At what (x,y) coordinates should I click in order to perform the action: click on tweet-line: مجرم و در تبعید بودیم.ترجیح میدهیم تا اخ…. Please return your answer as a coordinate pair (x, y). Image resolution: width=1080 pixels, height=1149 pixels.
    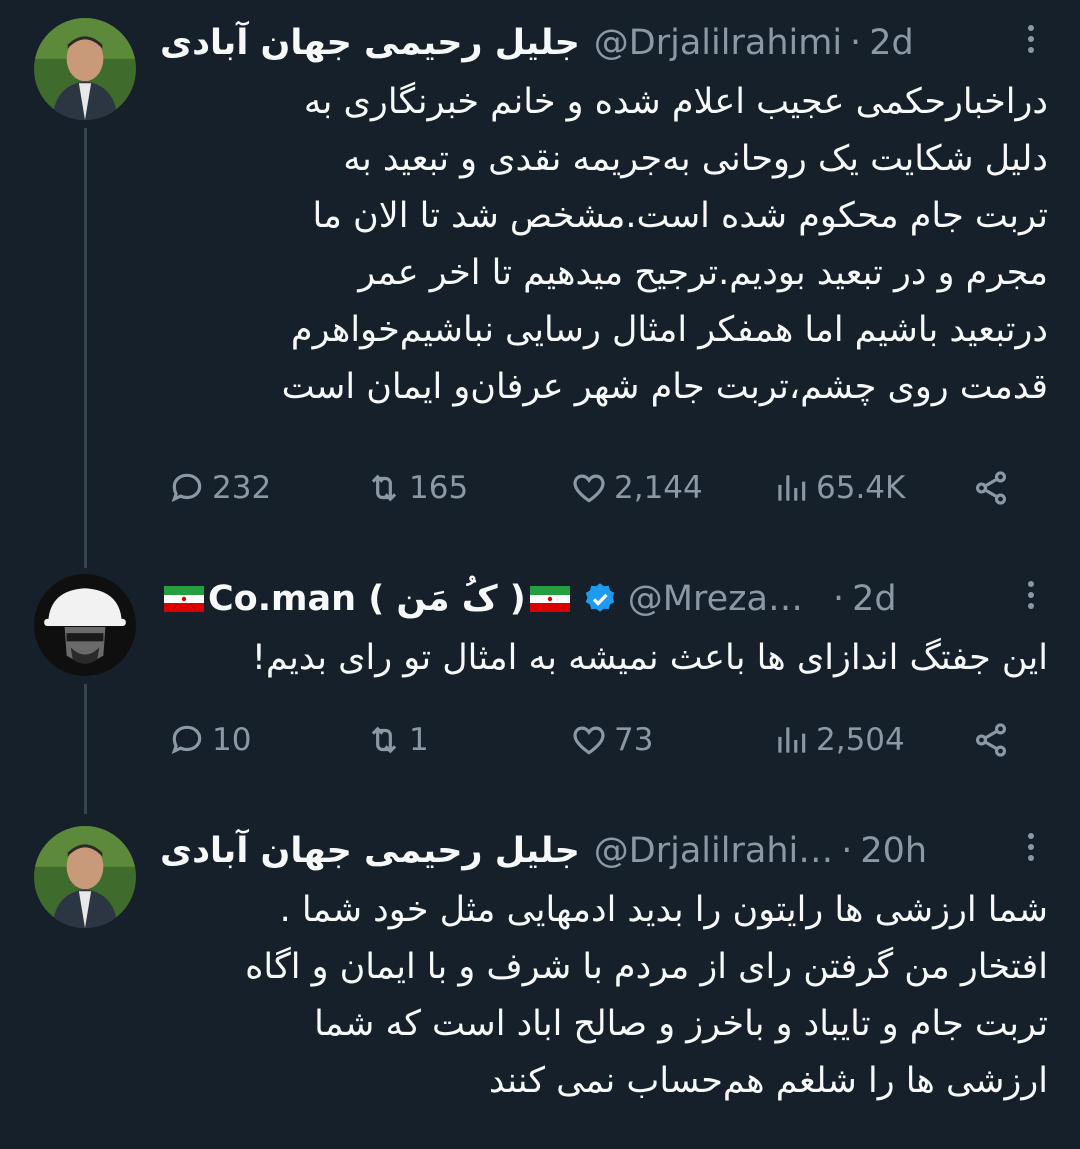
    Looking at the image, I should click on (703, 273).